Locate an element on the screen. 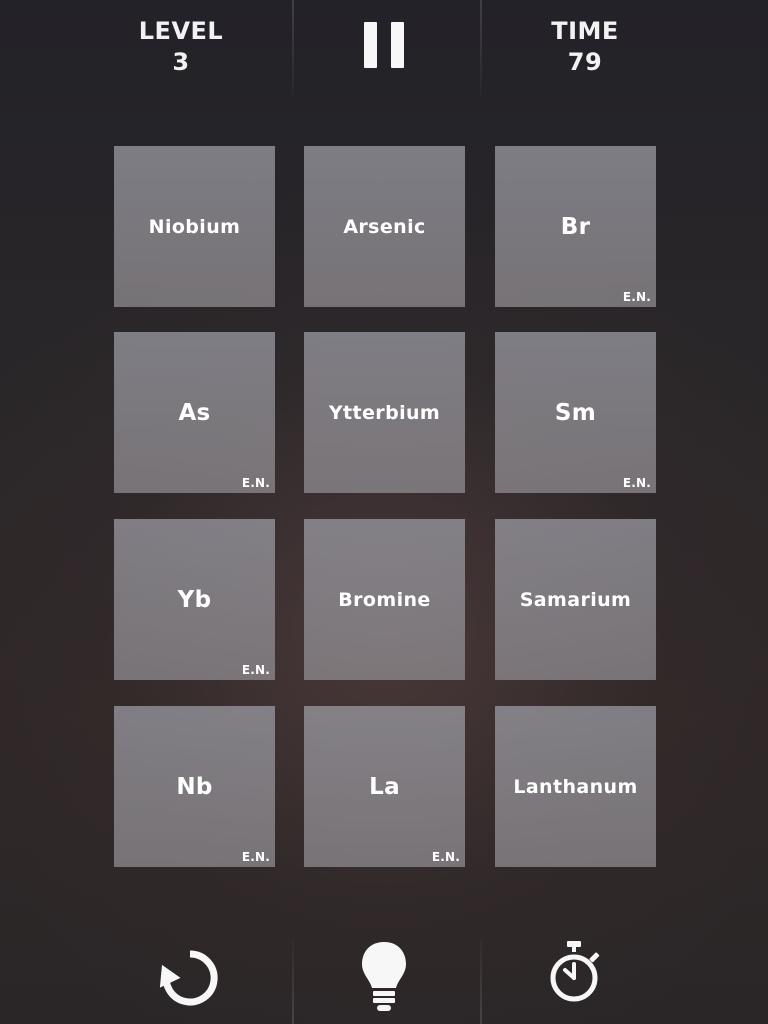 The height and width of the screenshot is (1024, 768). time-label: TIME is located at coordinates (585, 31).